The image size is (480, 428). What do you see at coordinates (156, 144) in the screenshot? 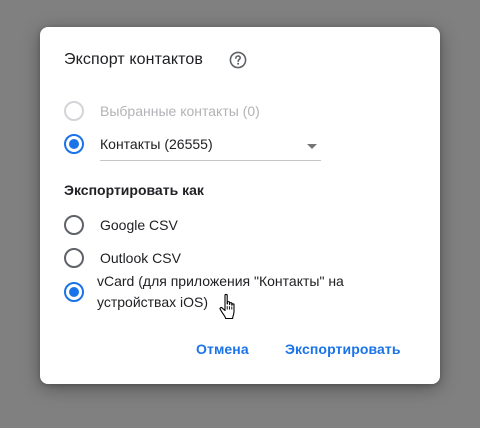
I see `contacts-select-value: Контакты (26555)` at bounding box center [156, 144].